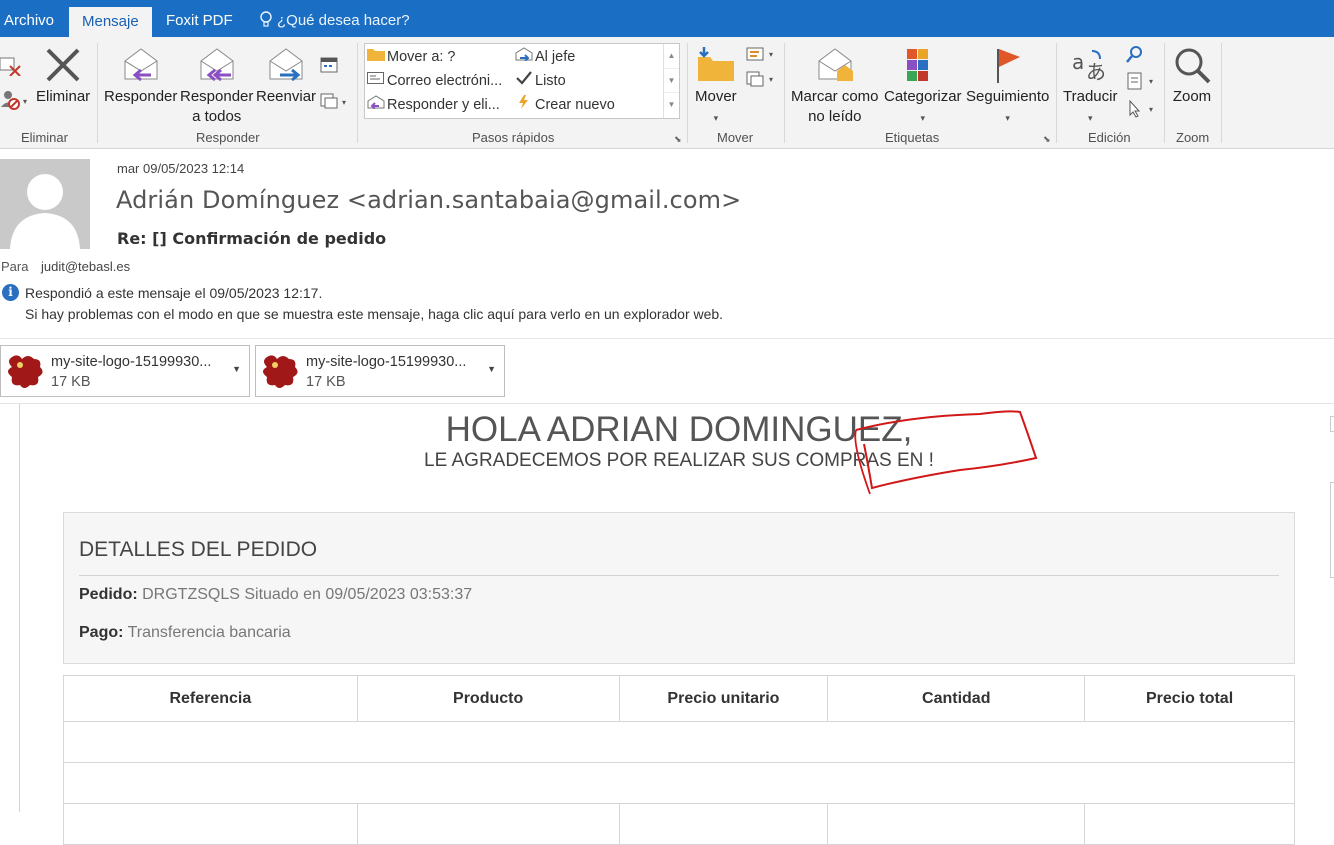 The width and height of the screenshot is (1334, 845). What do you see at coordinates (716, 96) in the screenshot?
I see `mover-label: Mover` at bounding box center [716, 96].